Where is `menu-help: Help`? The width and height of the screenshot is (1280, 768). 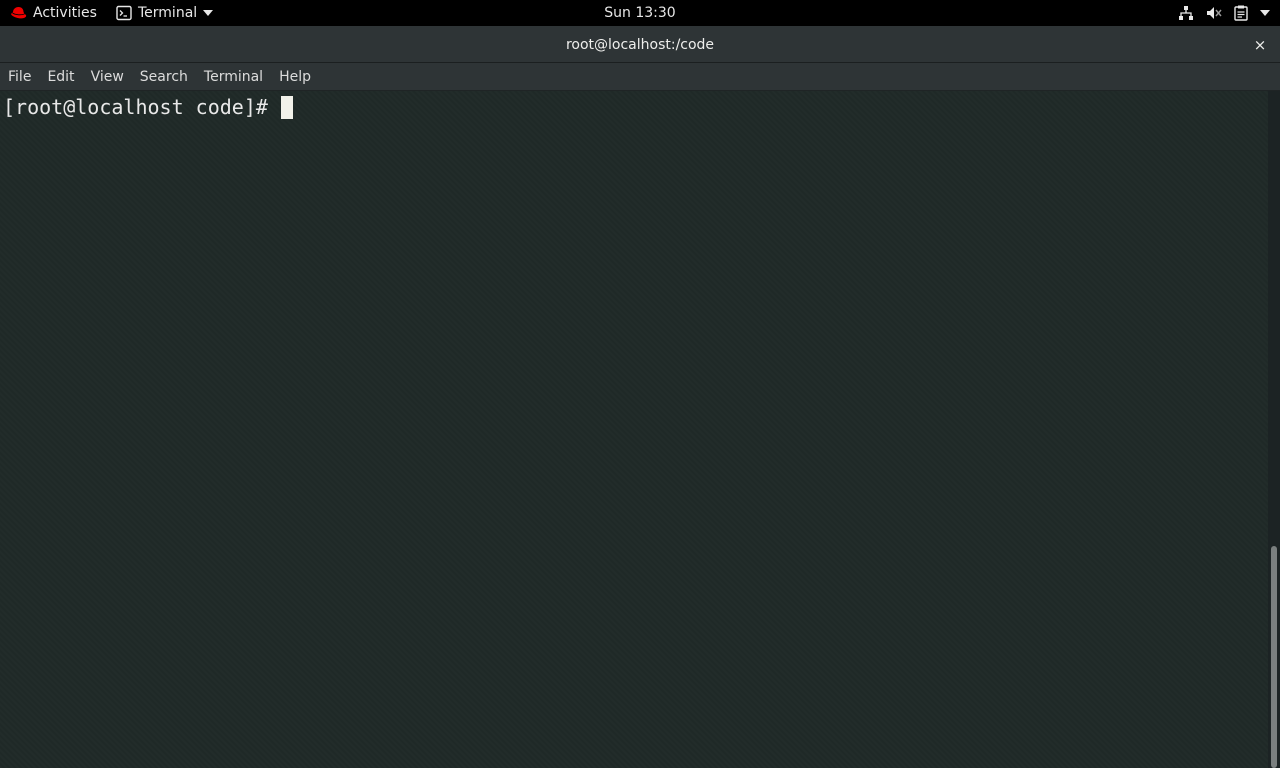
menu-help: Help is located at coordinates (295, 77).